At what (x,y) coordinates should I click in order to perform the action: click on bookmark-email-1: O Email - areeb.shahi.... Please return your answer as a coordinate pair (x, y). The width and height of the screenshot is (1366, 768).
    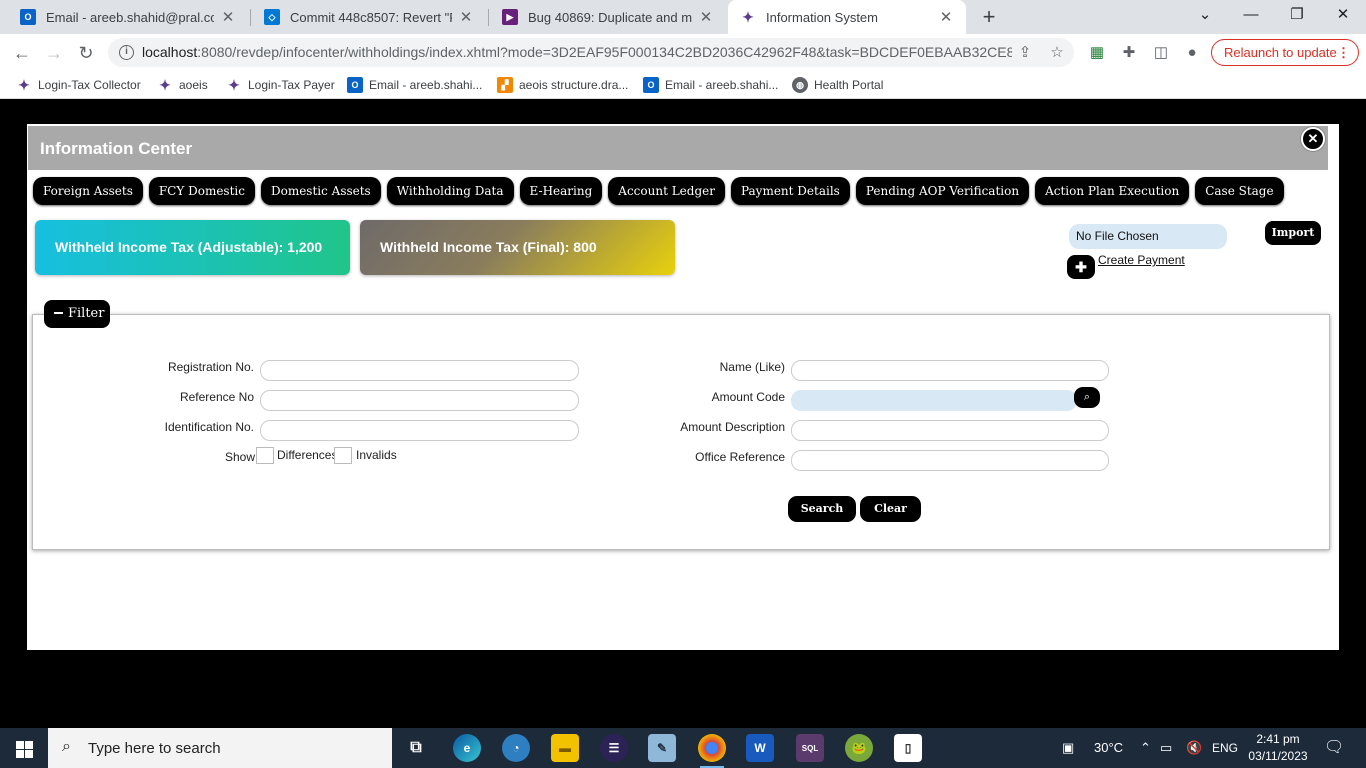
    Looking at the image, I should click on (414, 85).